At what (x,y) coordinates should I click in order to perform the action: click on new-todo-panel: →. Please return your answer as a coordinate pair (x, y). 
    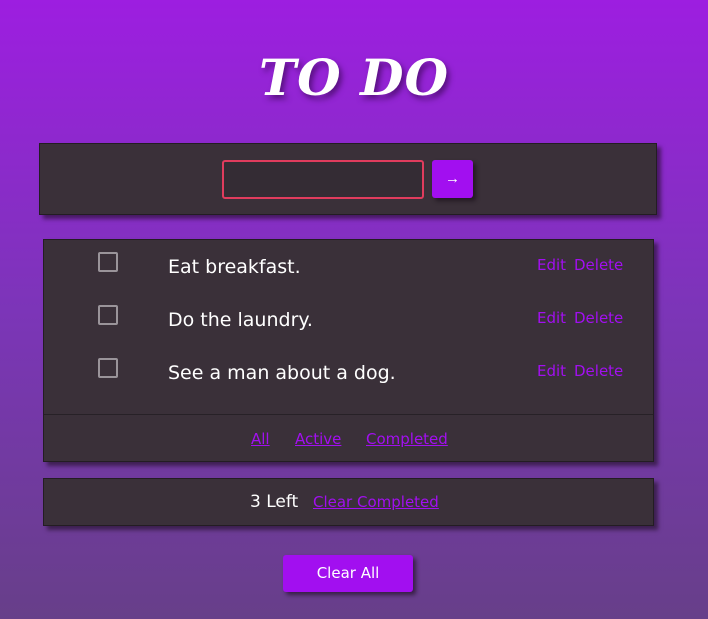
    Looking at the image, I should click on (348, 179).